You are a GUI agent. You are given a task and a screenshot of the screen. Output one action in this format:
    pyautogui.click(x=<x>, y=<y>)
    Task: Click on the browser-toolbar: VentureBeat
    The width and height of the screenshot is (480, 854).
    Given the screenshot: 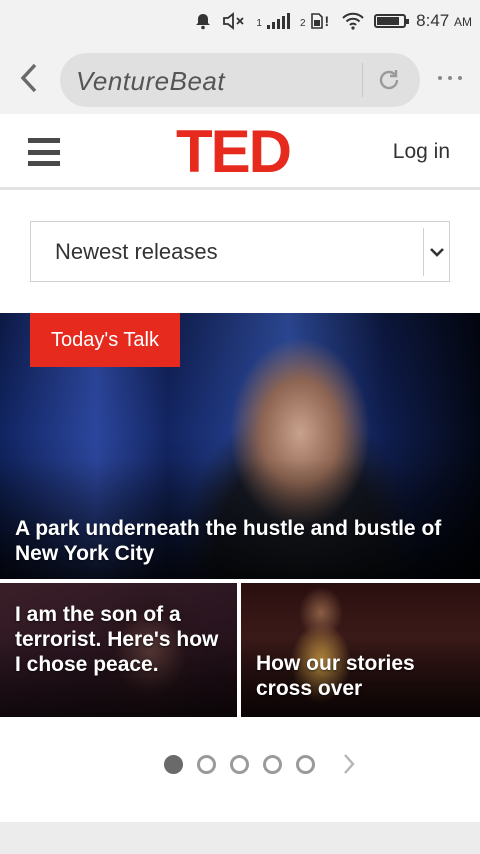 What is the action you would take?
    pyautogui.click(x=240, y=78)
    